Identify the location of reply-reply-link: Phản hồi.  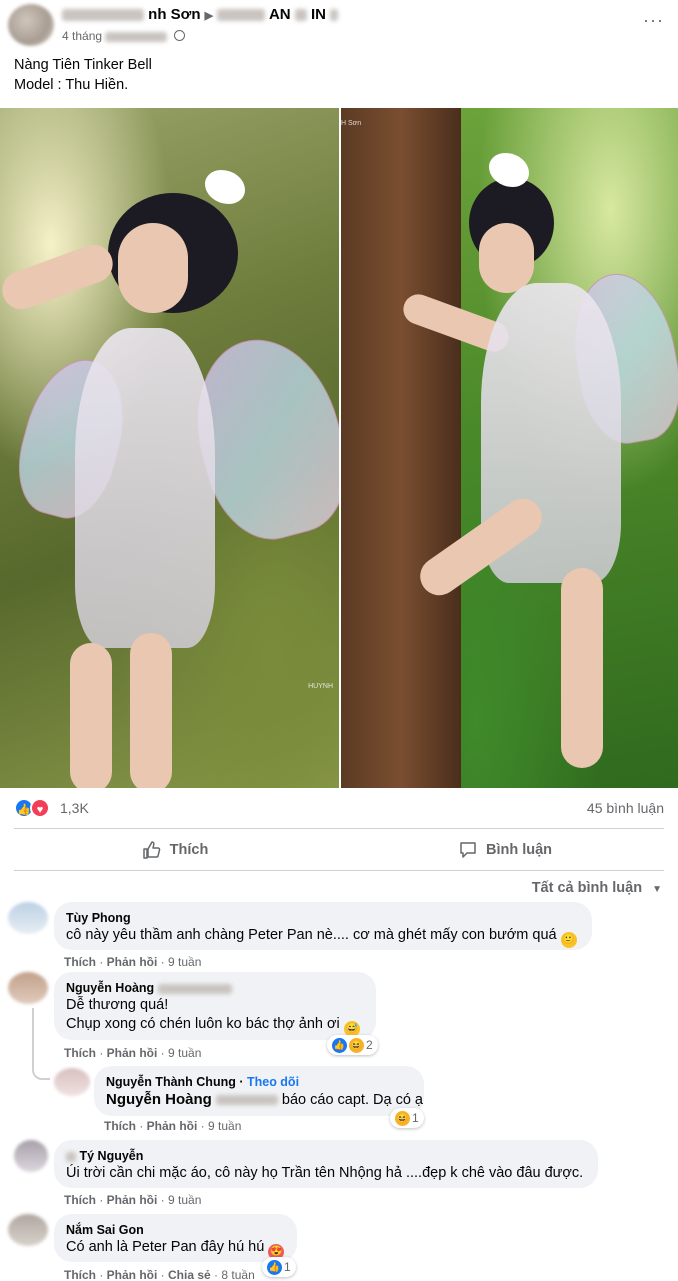
(172, 1126).